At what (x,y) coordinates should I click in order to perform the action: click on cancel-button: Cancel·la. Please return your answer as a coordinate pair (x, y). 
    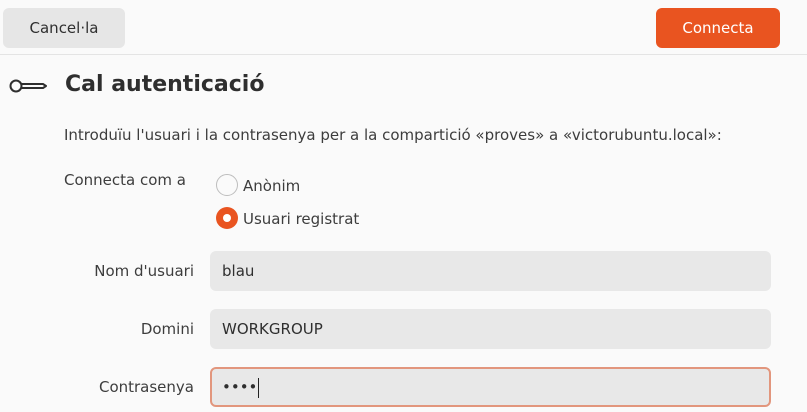
    Looking at the image, I should click on (64, 28).